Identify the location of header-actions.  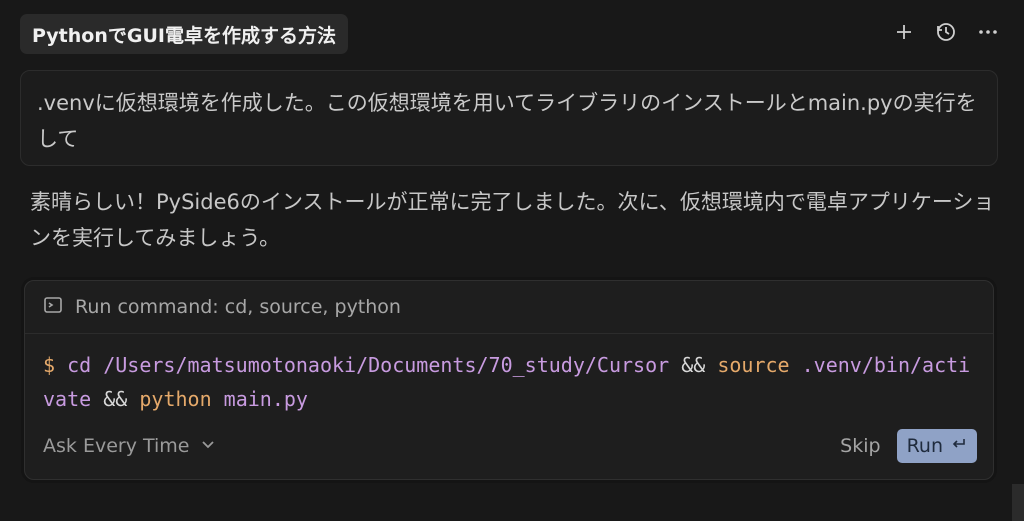
(946, 32).